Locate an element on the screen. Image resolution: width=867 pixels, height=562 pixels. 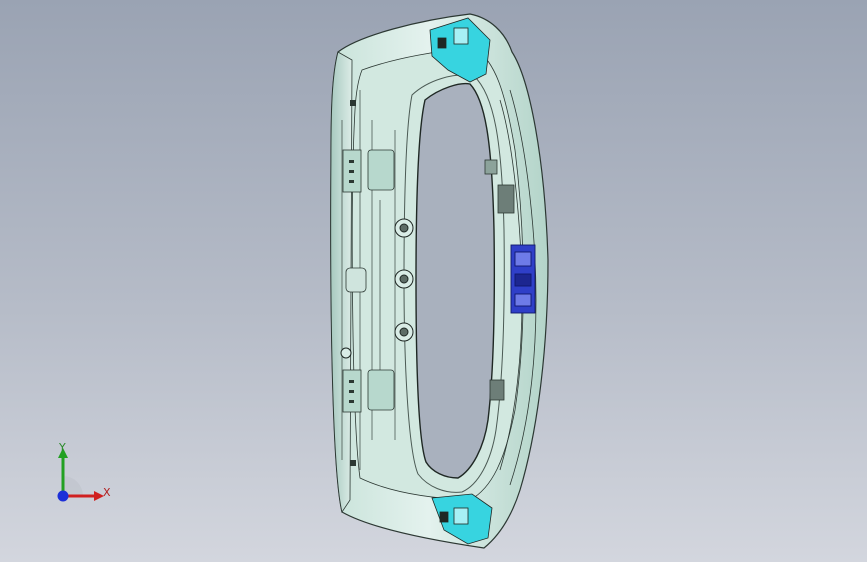
blue-latch-block is located at coordinates (523, 279).